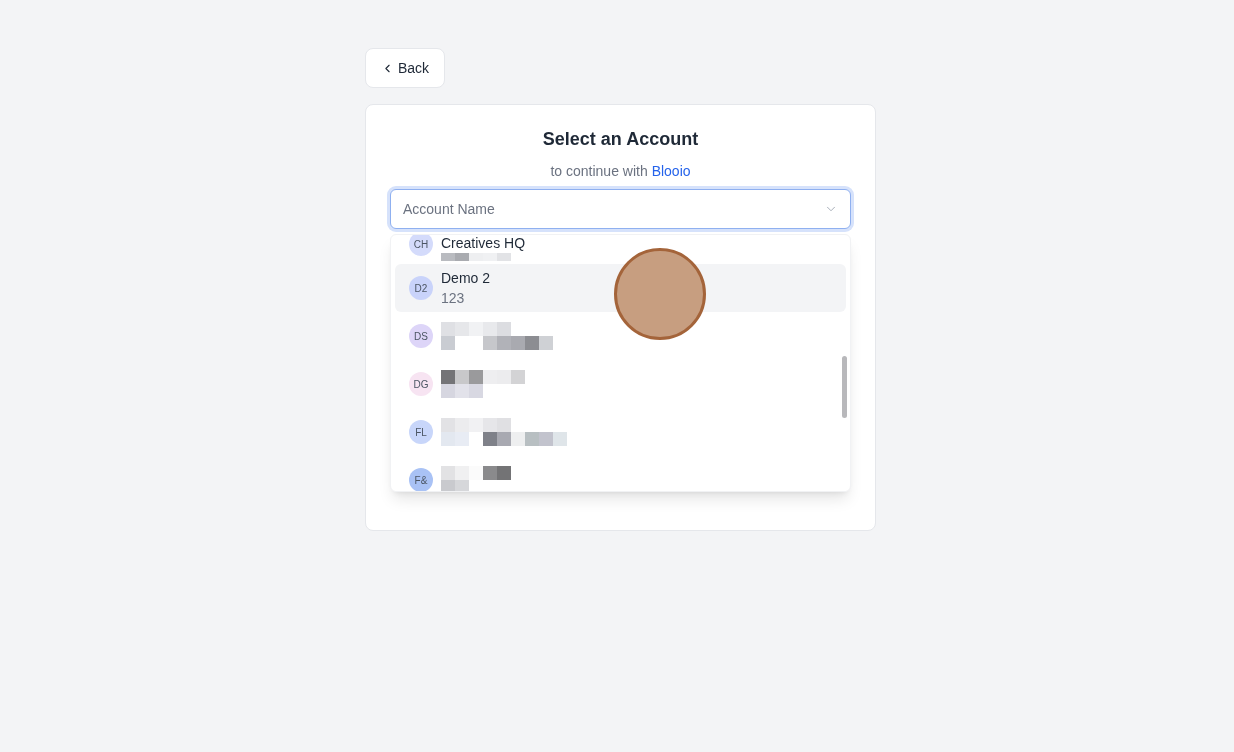 Image resolution: width=1234 pixels, height=752 pixels. What do you see at coordinates (421, 336) in the screenshot?
I see `avatar: DS` at bounding box center [421, 336].